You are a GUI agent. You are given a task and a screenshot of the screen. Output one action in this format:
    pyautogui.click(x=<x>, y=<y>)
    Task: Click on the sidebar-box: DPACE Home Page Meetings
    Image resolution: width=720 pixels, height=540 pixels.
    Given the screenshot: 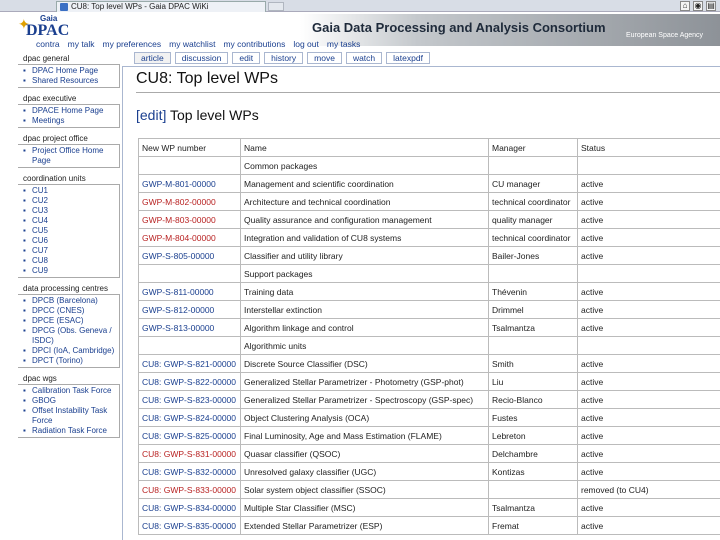 What is the action you would take?
    pyautogui.click(x=69, y=116)
    